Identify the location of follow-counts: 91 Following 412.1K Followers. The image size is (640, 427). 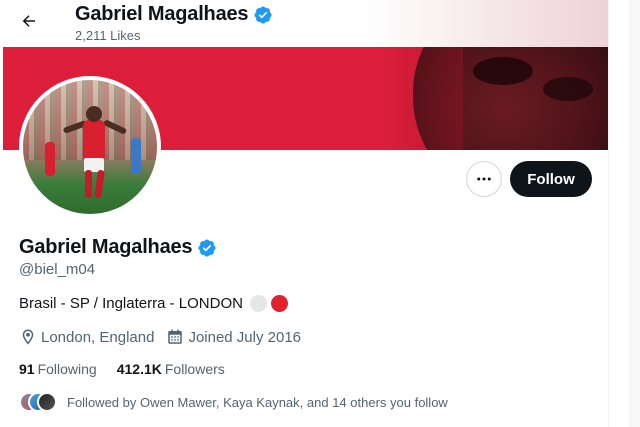
(122, 369).